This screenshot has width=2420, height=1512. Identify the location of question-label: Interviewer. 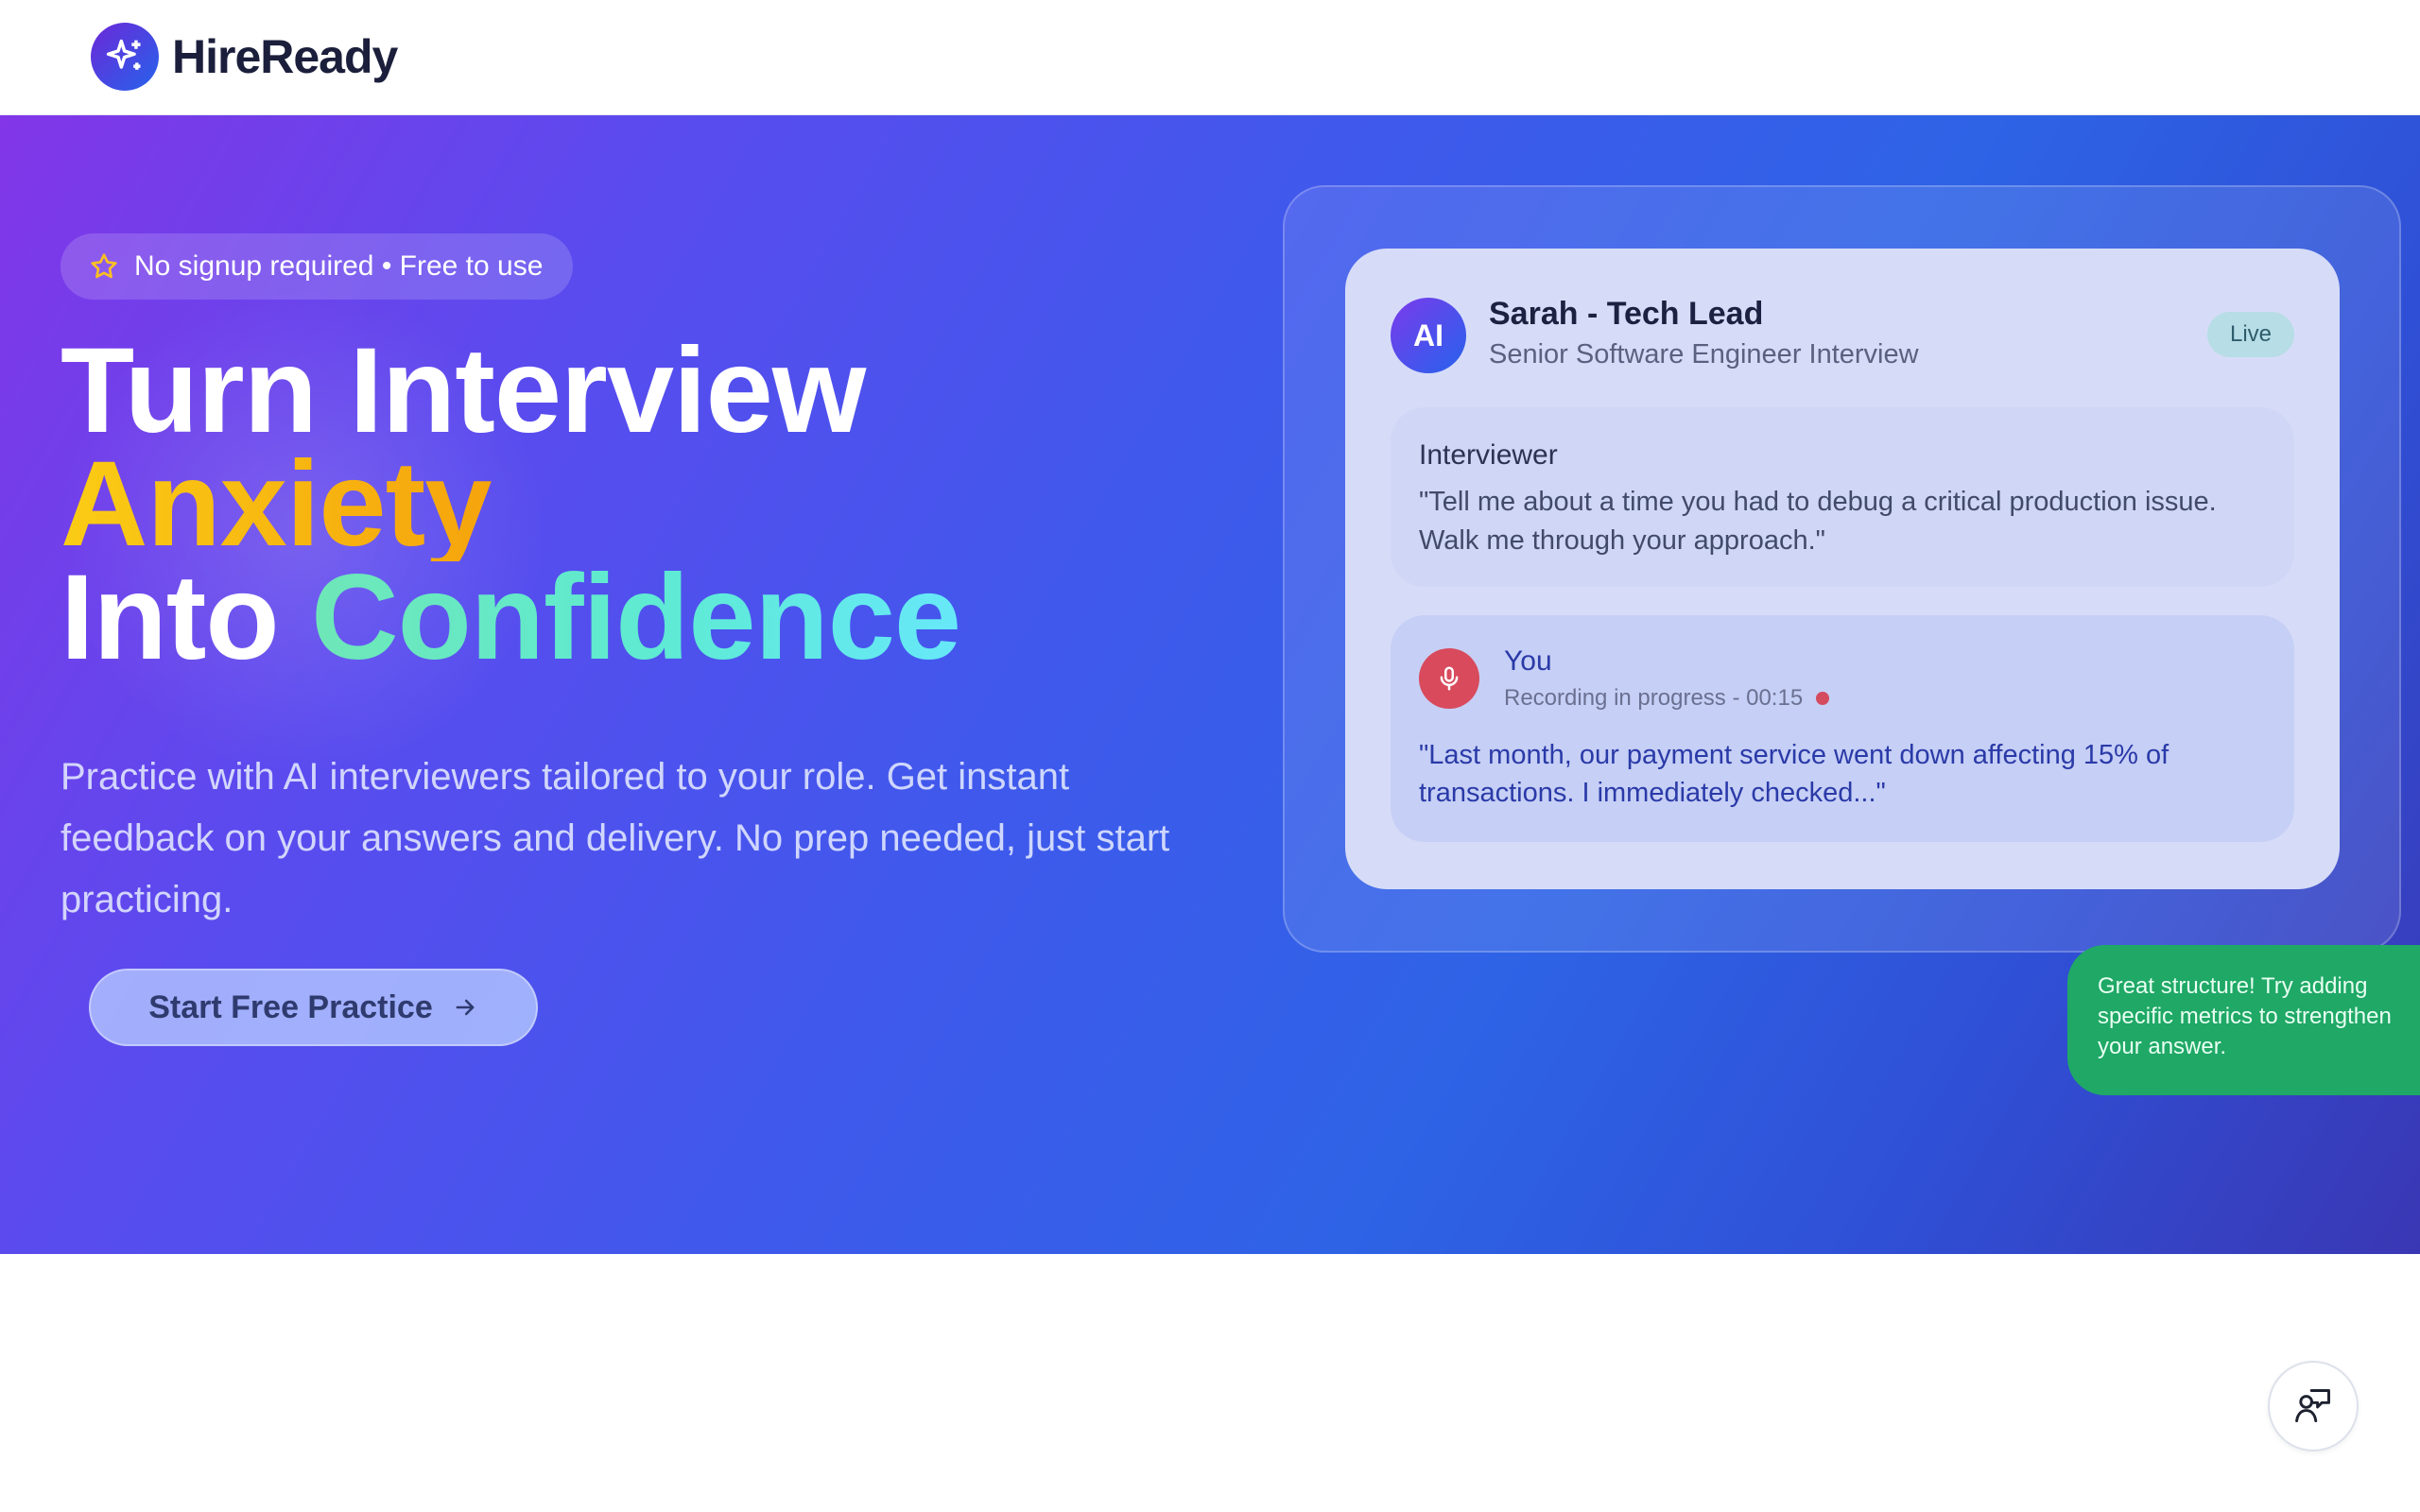
(1488, 455).